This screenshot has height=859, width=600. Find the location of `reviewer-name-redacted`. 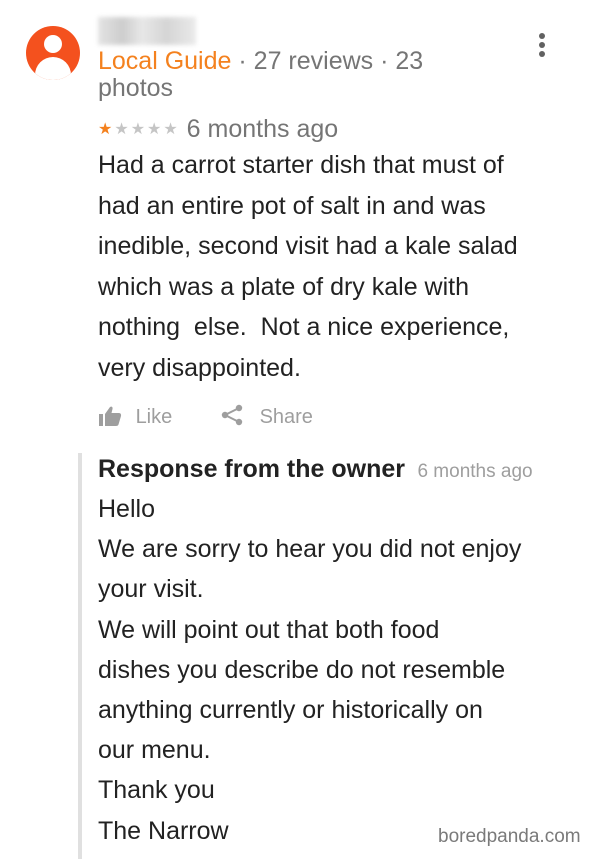

reviewer-name-redacted is located at coordinates (147, 31).